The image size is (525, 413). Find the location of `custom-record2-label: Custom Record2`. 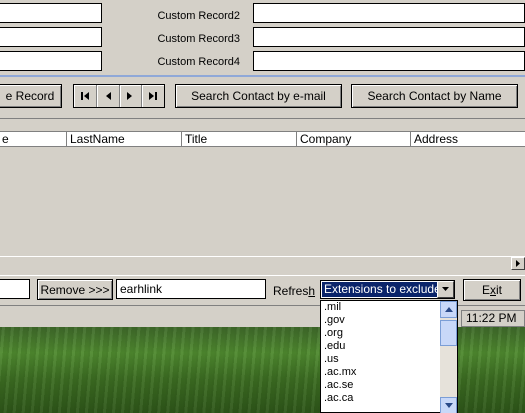

custom-record2-label: Custom Record2 is located at coordinates (198, 16).